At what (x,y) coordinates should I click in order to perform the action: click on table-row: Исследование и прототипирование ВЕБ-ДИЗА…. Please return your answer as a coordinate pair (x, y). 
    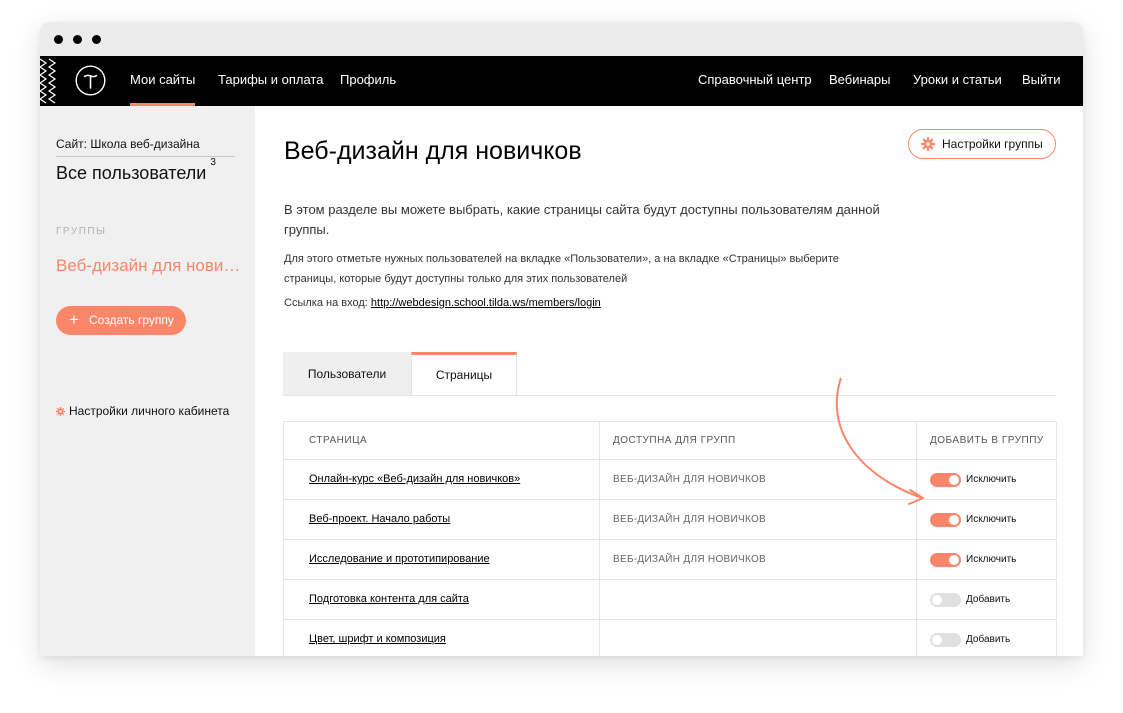
    Looking at the image, I should click on (670, 560).